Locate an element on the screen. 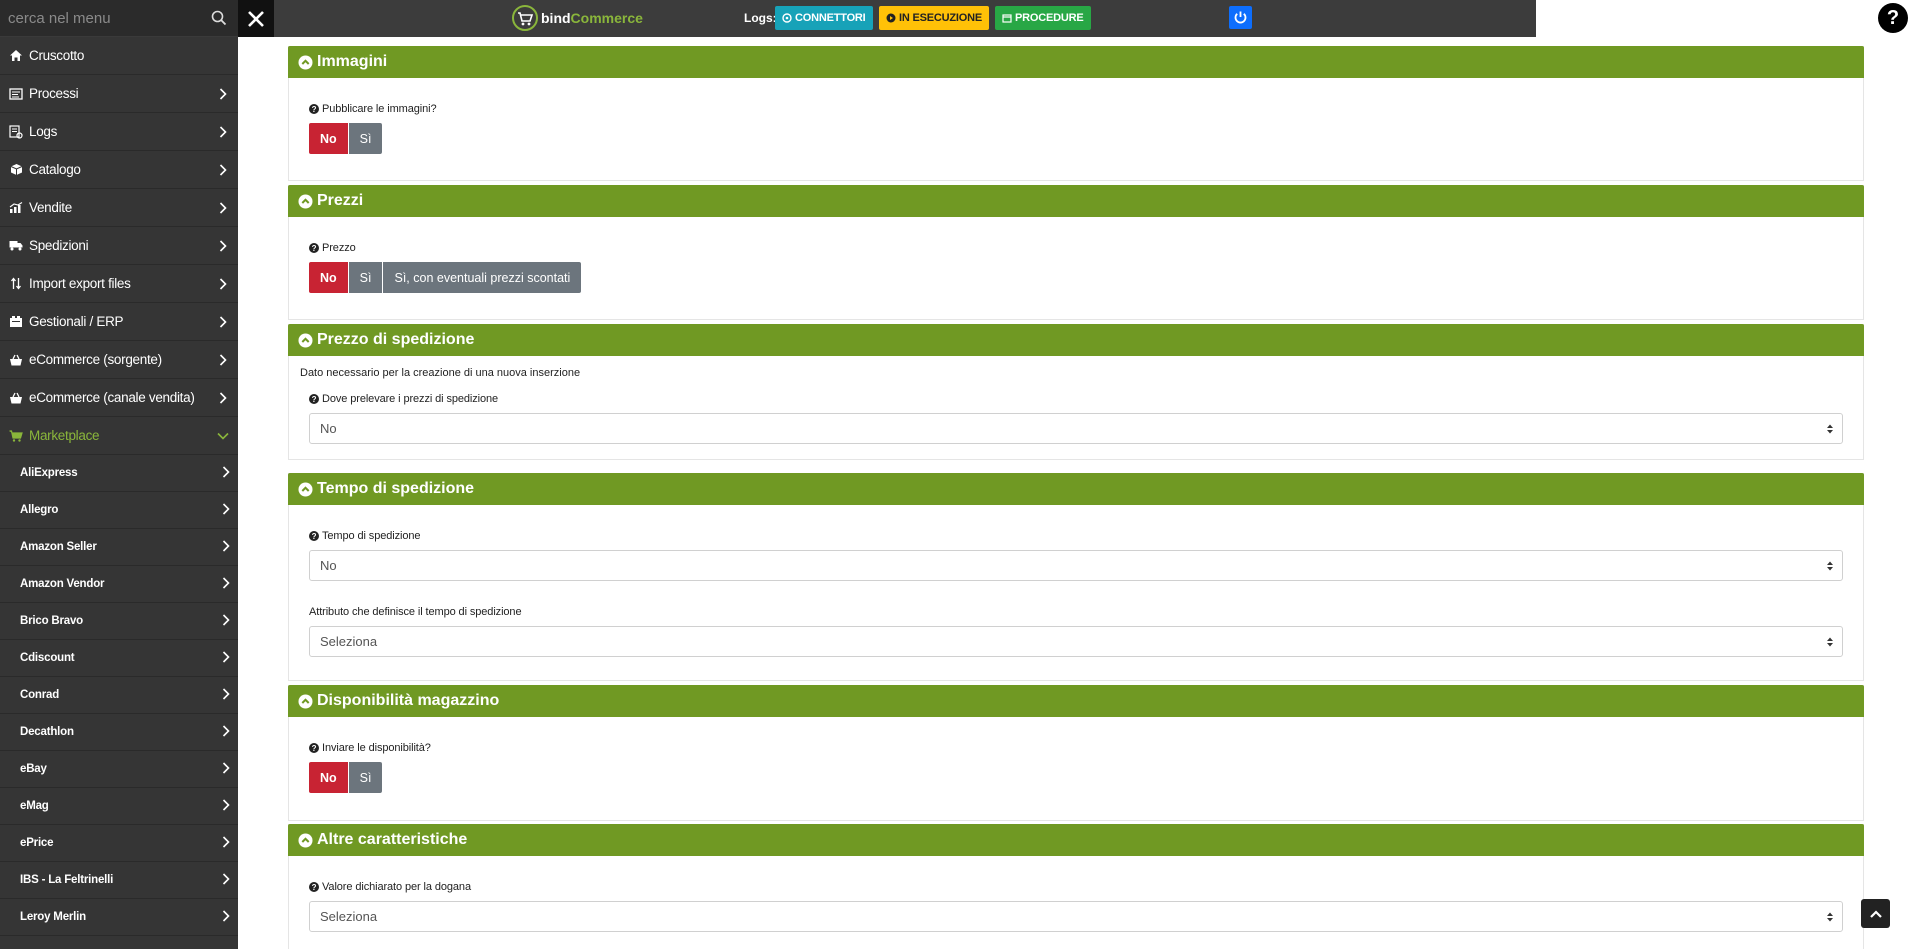 This screenshot has height=949, width=1911. sidebar-item-label: Catalogo is located at coordinates (55, 169).